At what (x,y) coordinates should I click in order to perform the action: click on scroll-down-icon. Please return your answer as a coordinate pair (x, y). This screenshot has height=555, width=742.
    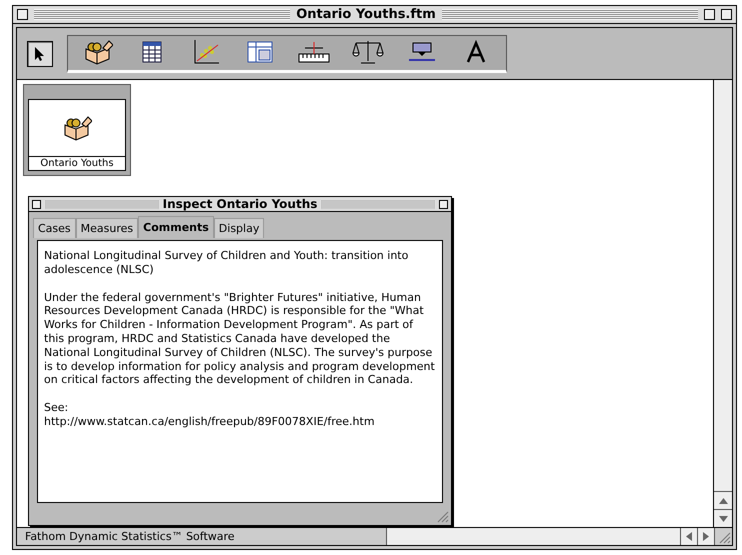
    Looking at the image, I should click on (723, 519).